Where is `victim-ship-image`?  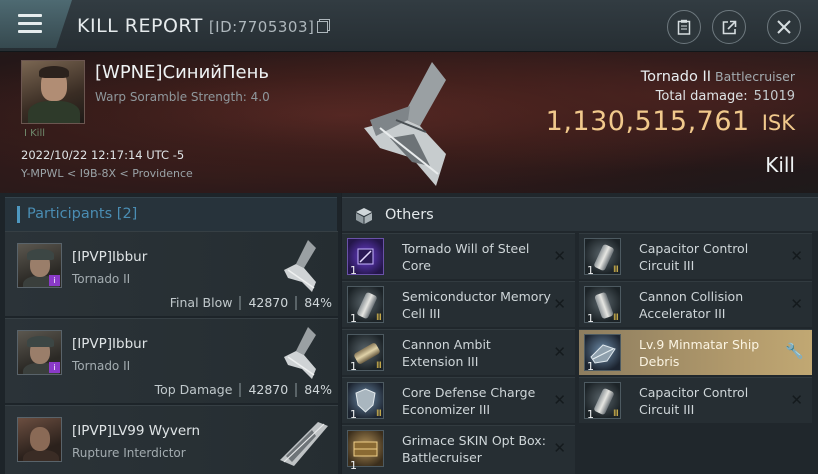
victim-ship-image is located at coordinates (405, 124).